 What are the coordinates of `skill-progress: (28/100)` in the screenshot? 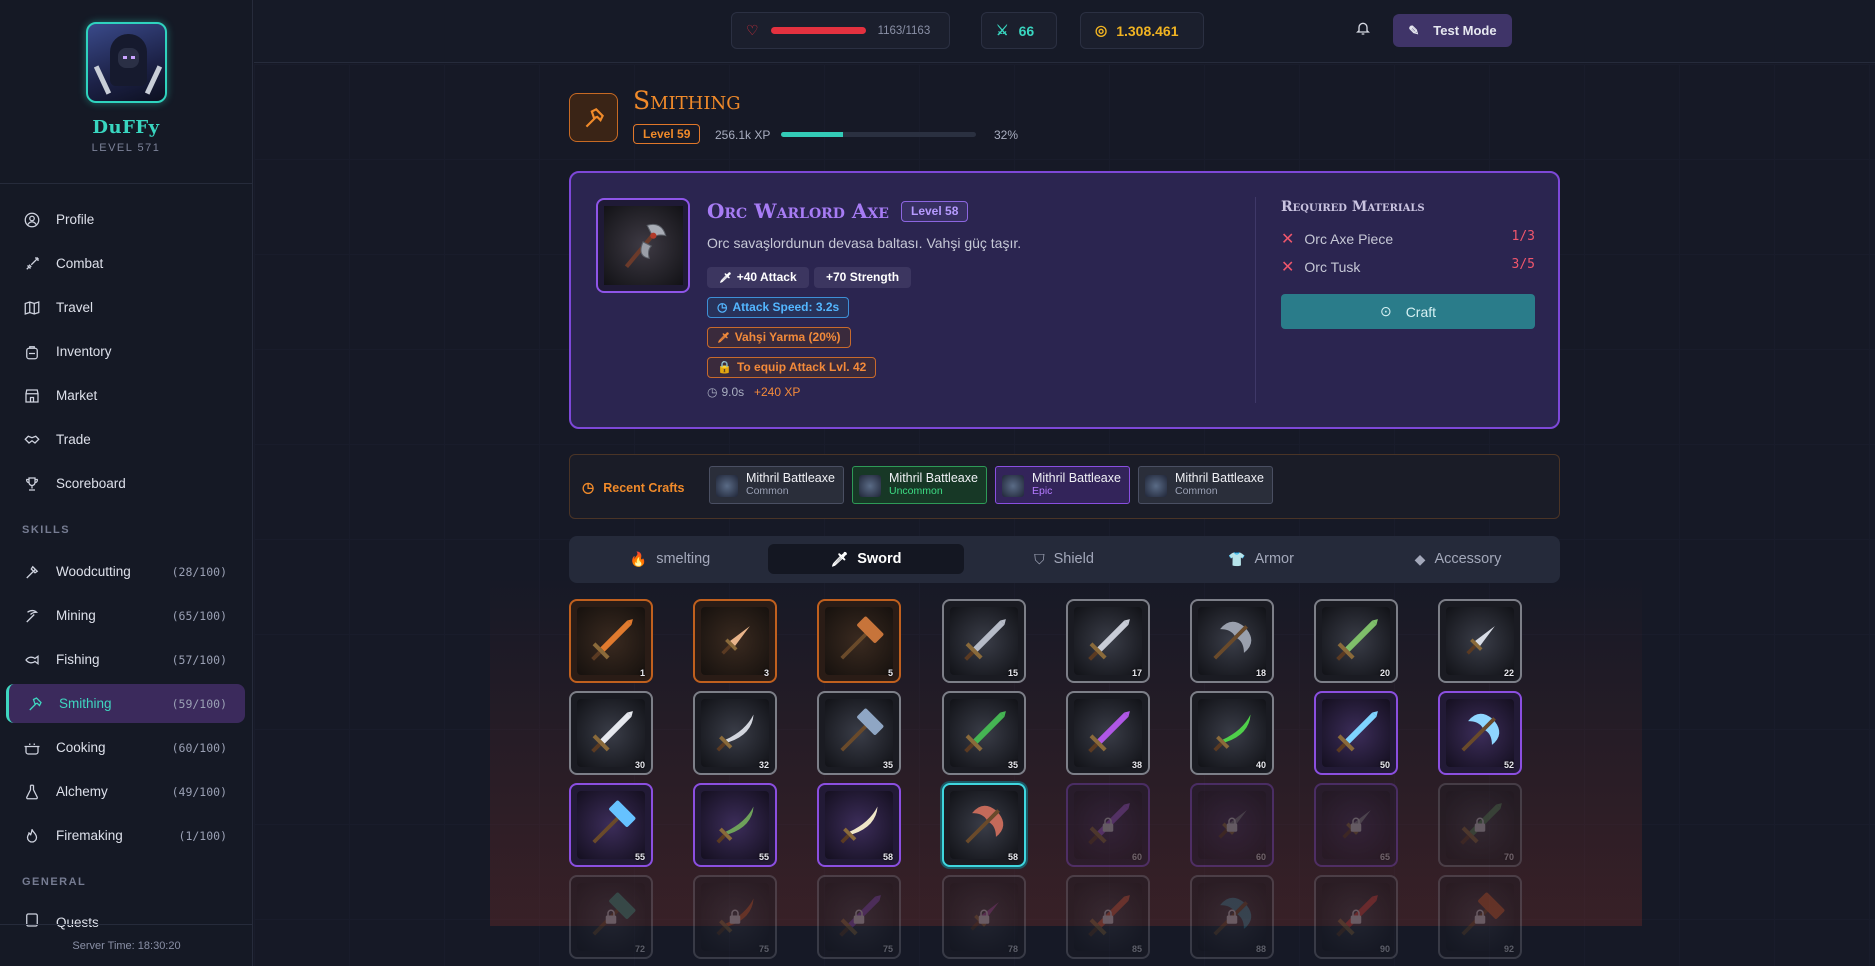 It's located at (199, 571).